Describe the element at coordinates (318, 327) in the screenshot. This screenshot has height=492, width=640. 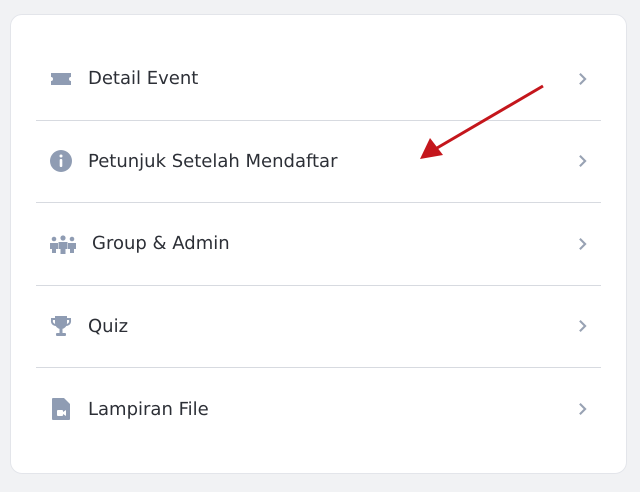
I see `menu-item: Quiz` at that location.